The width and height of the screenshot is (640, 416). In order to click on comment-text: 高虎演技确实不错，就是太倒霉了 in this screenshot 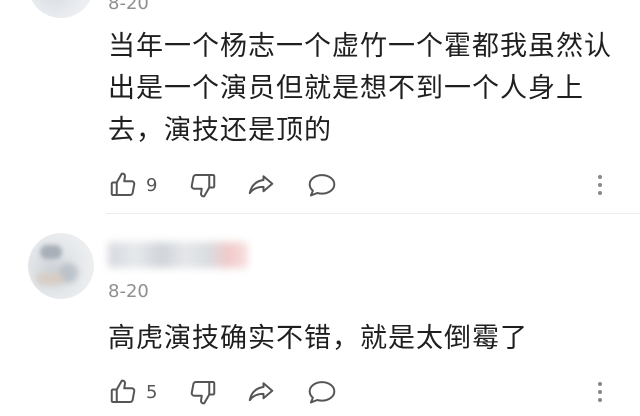, I will do `click(318, 338)`.